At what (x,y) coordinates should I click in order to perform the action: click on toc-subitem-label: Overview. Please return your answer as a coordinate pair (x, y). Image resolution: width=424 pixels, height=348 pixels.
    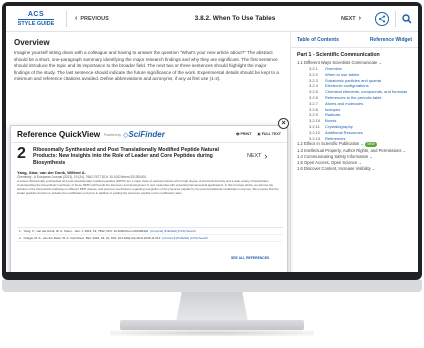
    Looking at the image, I should click on (333, 69).